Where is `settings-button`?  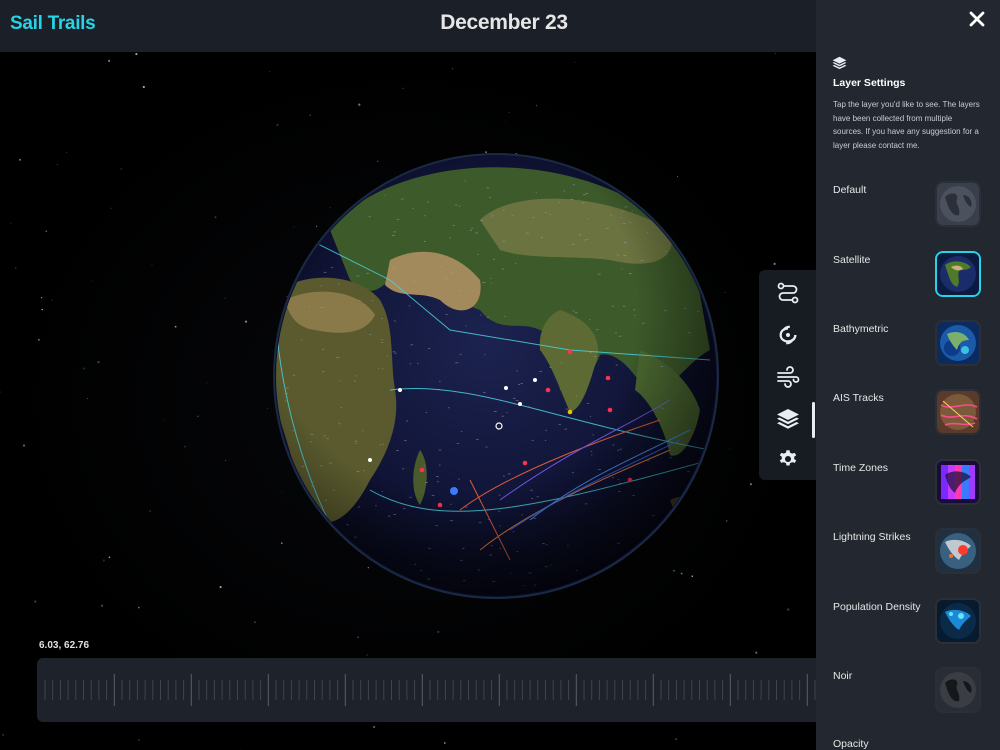 settings-button is located at coordinates (787, 459).